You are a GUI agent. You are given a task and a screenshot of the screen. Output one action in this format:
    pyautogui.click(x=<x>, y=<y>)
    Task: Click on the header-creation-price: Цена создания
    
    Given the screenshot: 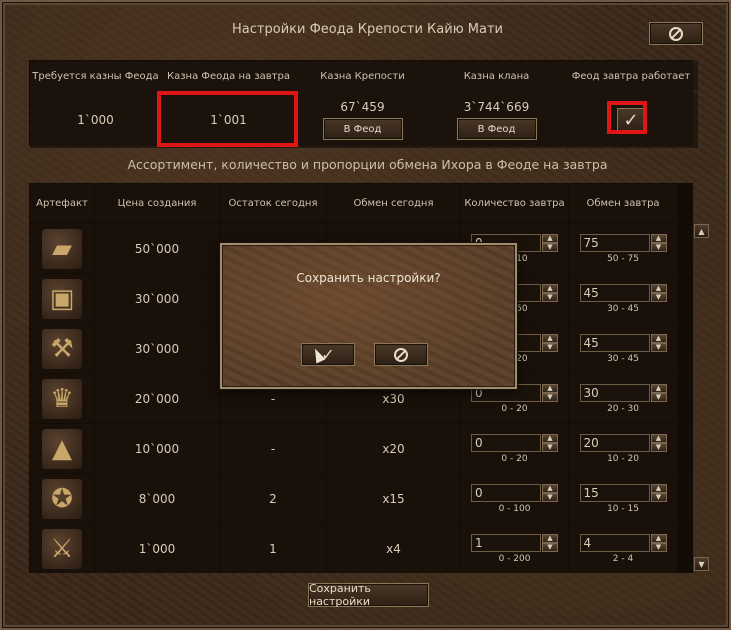 What is the action you would take?
    pyautogui.click(x=157, y=203)
    